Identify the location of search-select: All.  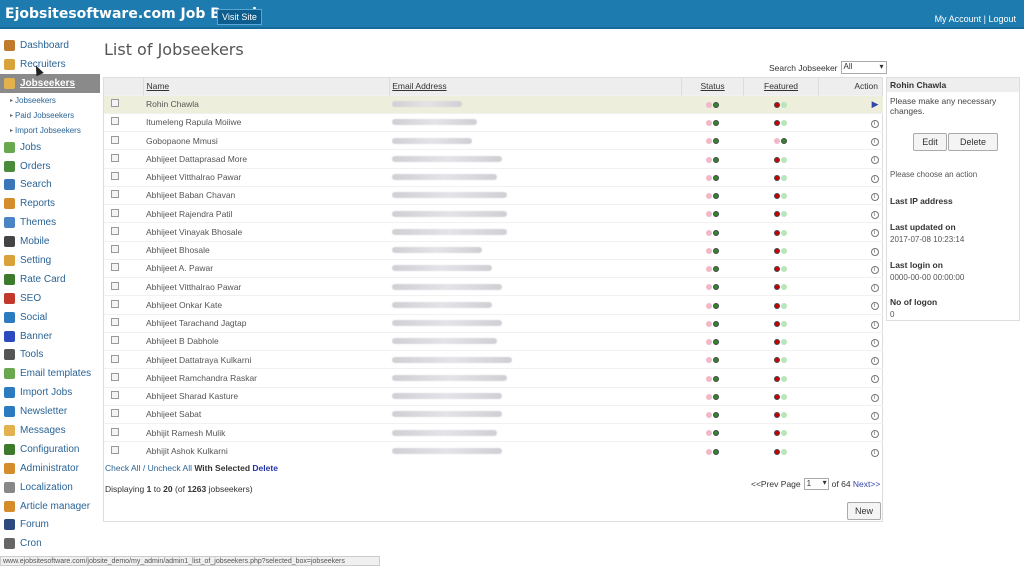
(863, 67).